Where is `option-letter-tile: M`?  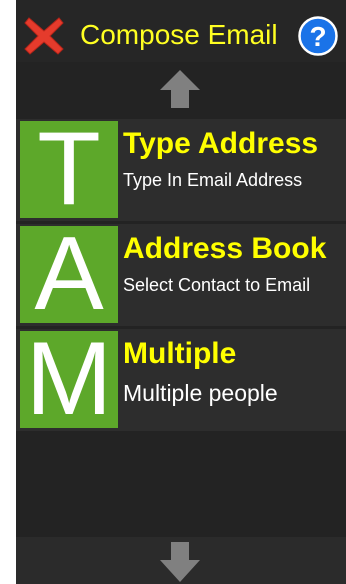
option-letter-tile: M is located at coordinates (69, 379).